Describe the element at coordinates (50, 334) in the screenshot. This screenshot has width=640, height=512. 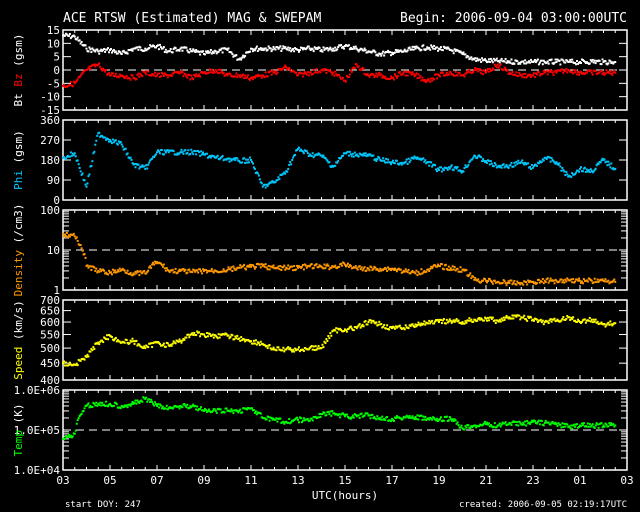
I see `y-tick-label: 550` at that location.